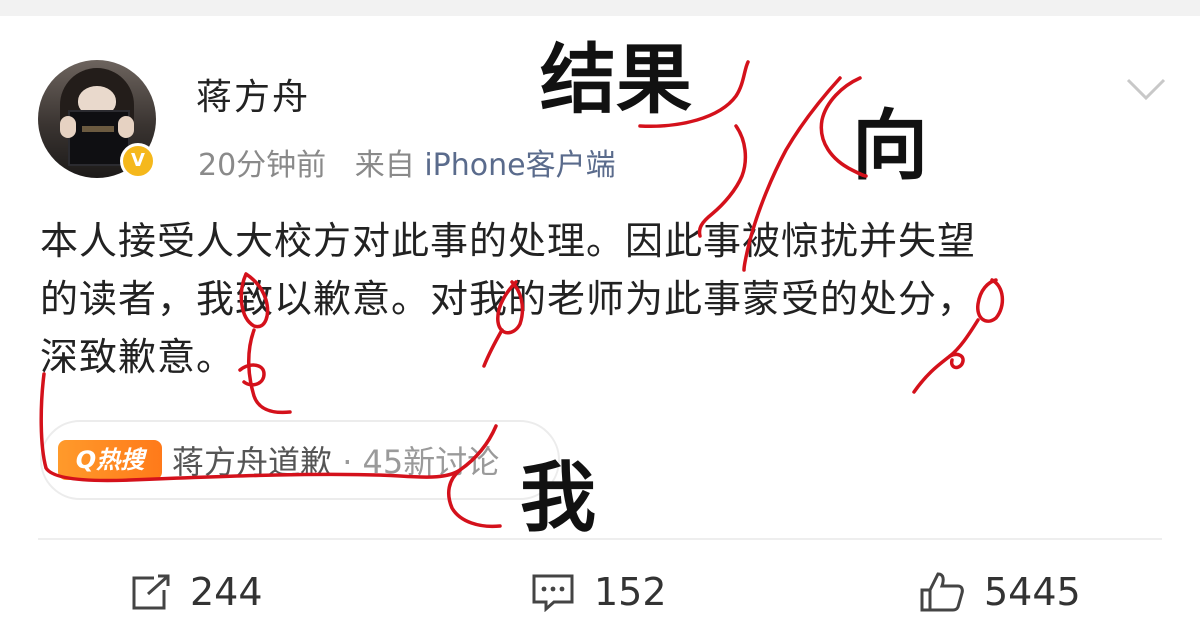 The width and height of the screenshot is (1200, 619). I want to click on post-text-line: 的读者，我致以歉意。对我的老师为此事蒙受的处分，, so click(508, 299).